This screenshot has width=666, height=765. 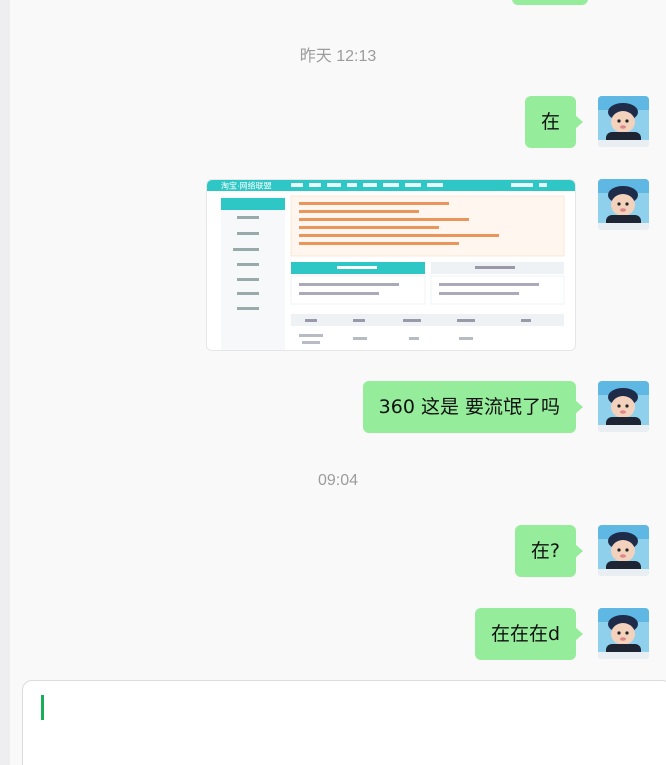 What do you see at coordinates (42, 707) in the screenshot?
I see `text-caret` at bounding box center [42, 707].